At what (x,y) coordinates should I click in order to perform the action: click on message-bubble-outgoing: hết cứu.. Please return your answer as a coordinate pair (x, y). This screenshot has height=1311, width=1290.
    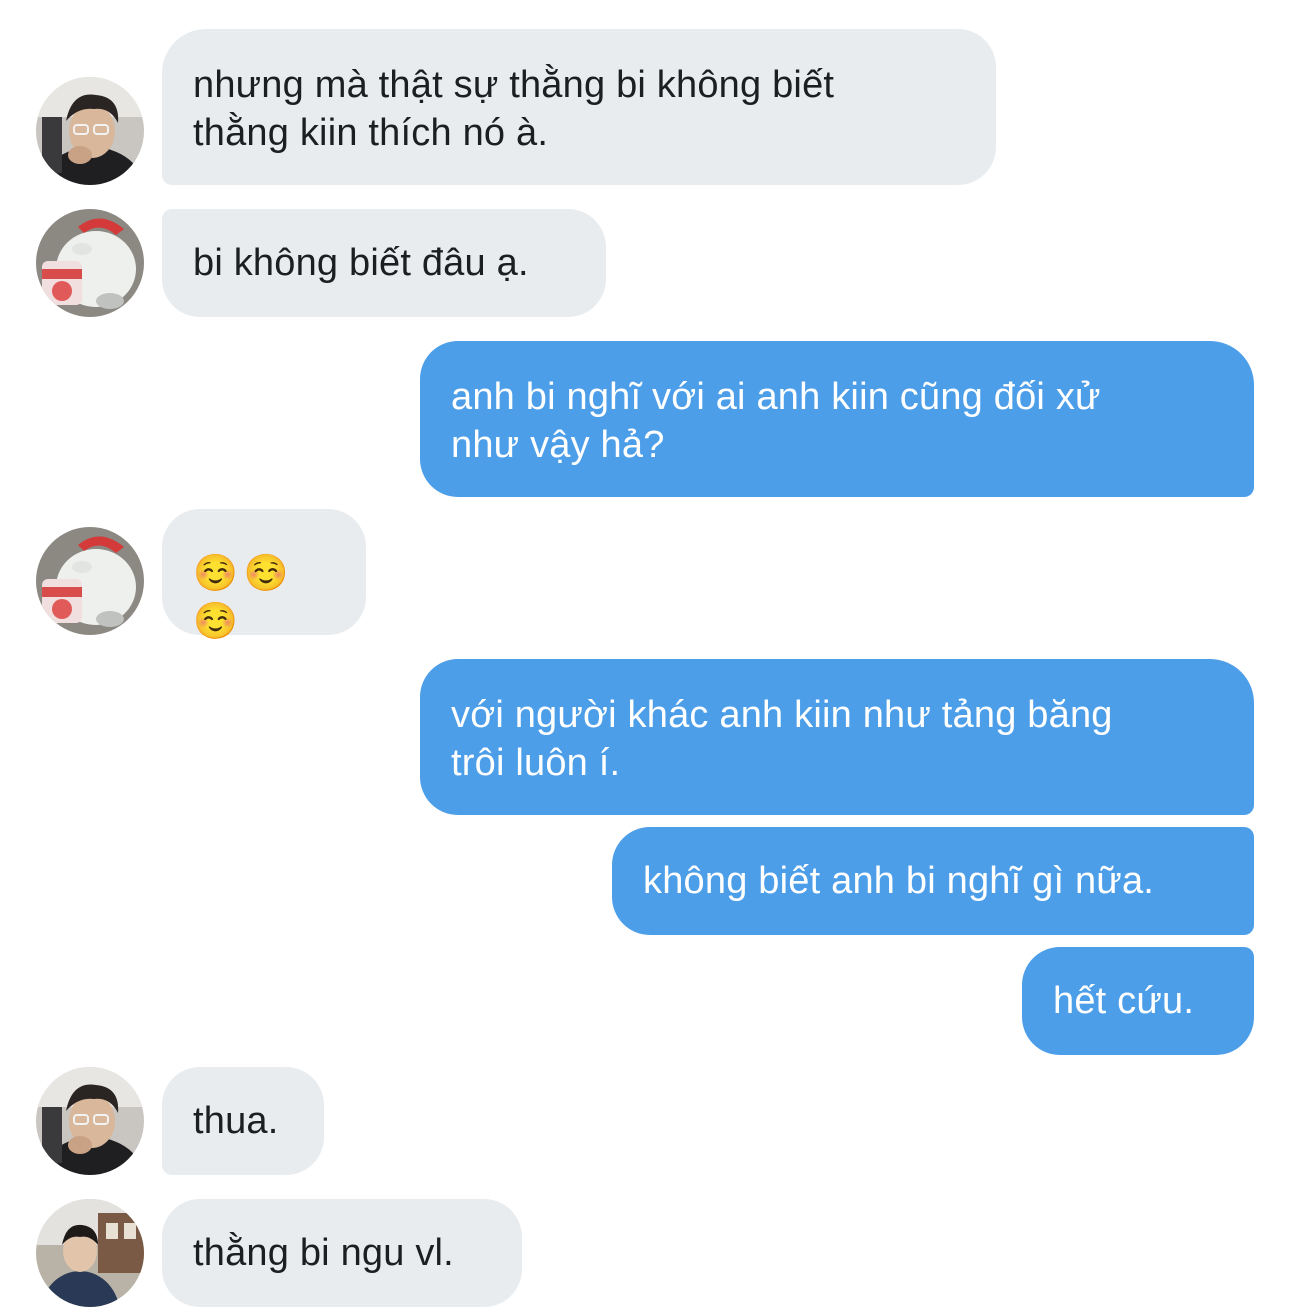
    Looking at the image, I should click on (1138, 1001).